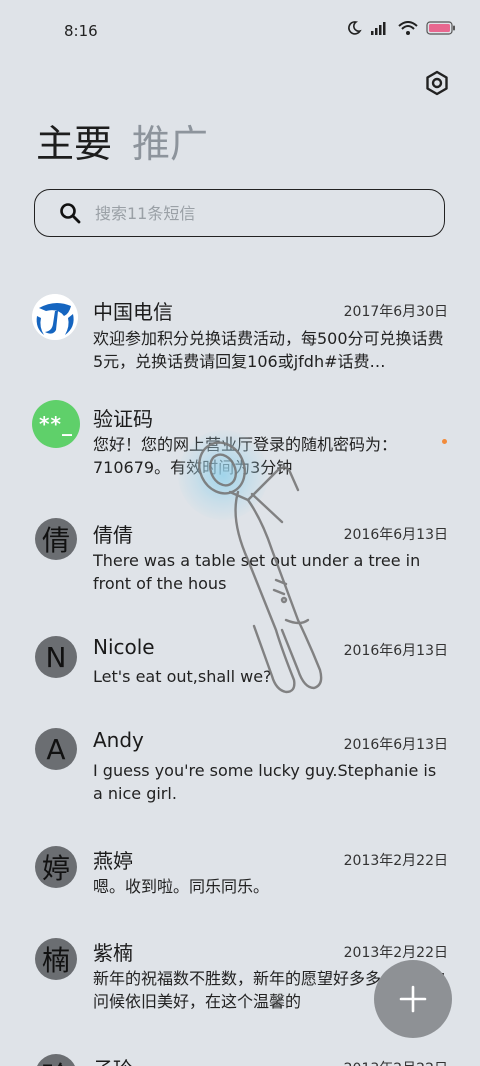 This screenshot has width=480, height=1066. What do you see at coordinates (81, 31) in the screenshot?
I see `status-time: 8:16` at bounding box center [81, 31].